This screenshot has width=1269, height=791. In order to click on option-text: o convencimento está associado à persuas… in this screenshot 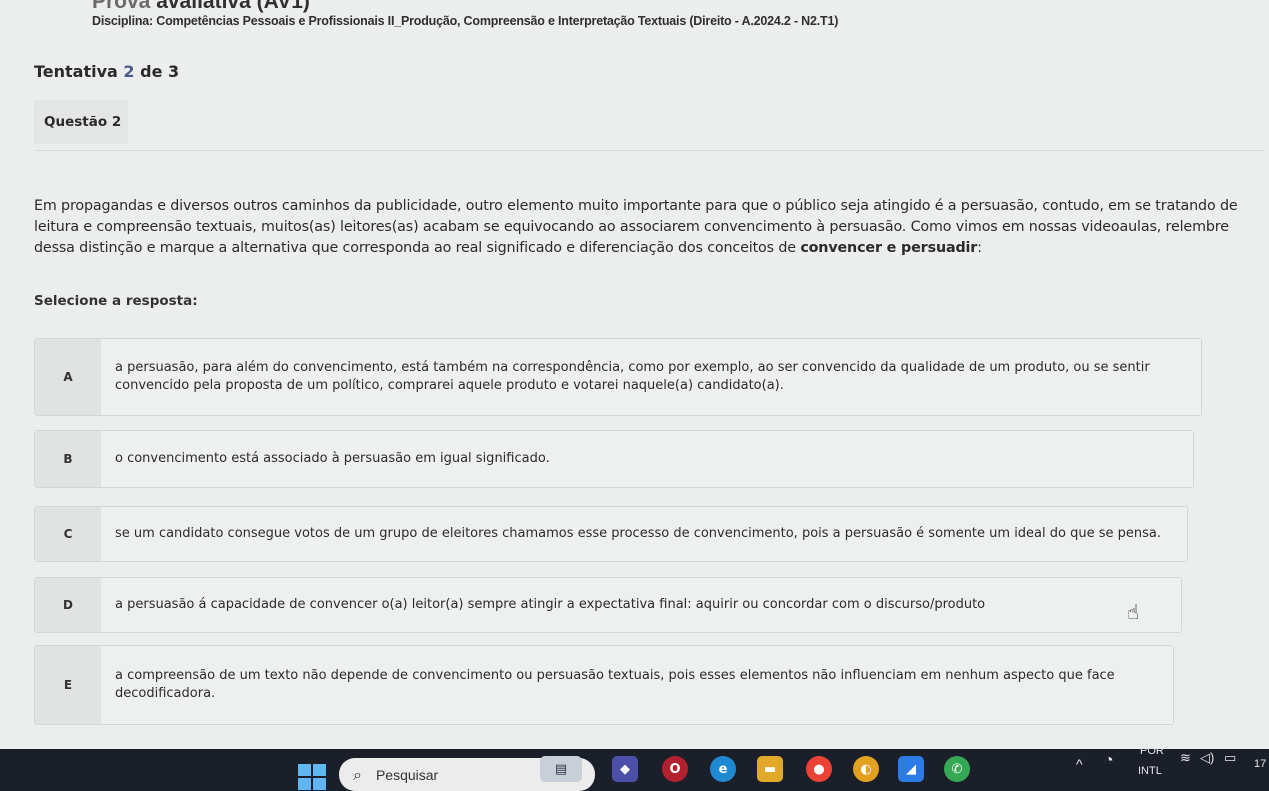, I will do `click(647, 459)`.